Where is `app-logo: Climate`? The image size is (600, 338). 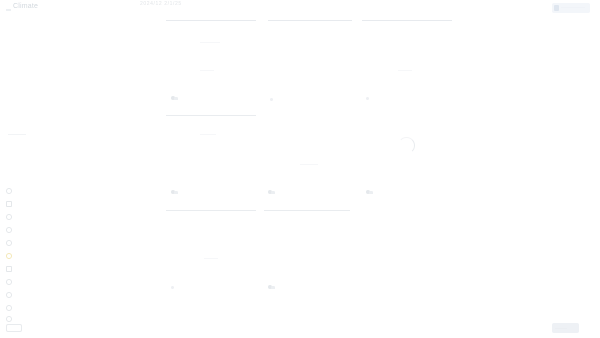
app-logo: Climate is located at coordinates (25, 6).